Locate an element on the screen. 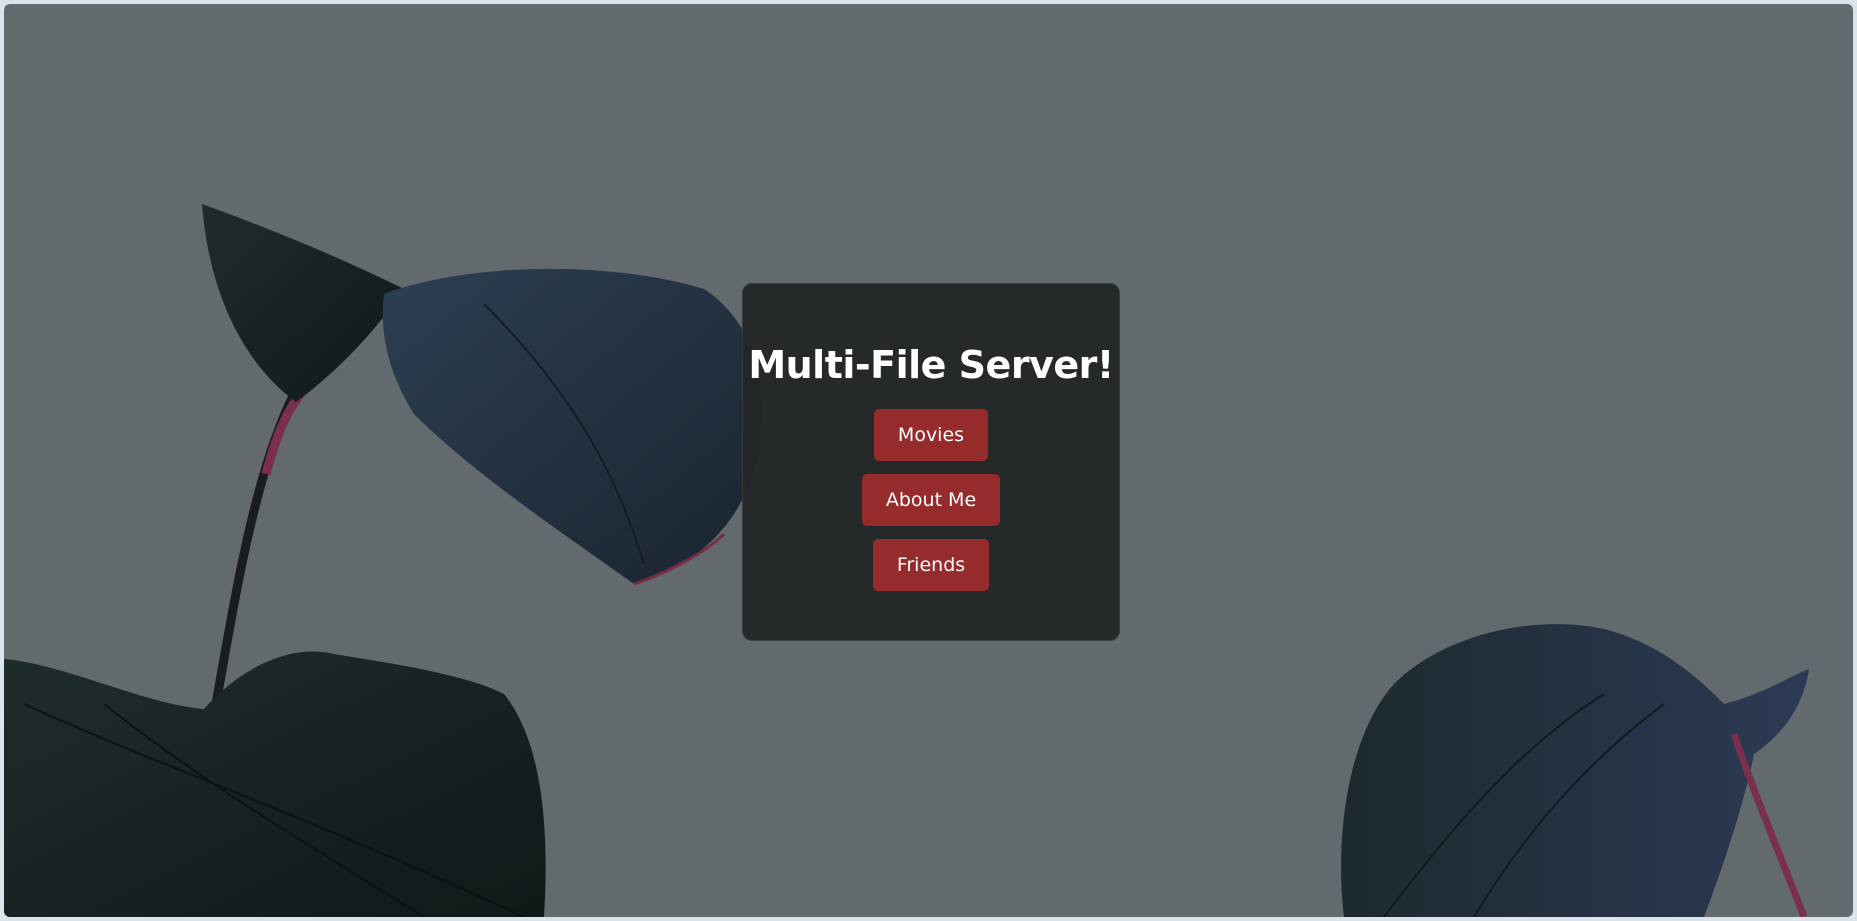 This screenshot has height=921, width=1857. movies-button: Movies is located at coordinates (931, 435).